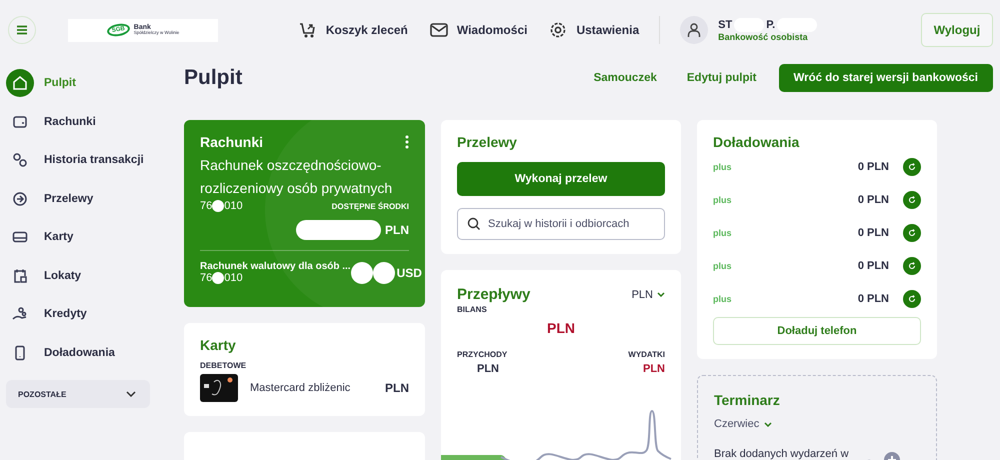  Describe the element at coordinates (232, 142) in the screenshot. I see `card-title: Rachunki` at that location.